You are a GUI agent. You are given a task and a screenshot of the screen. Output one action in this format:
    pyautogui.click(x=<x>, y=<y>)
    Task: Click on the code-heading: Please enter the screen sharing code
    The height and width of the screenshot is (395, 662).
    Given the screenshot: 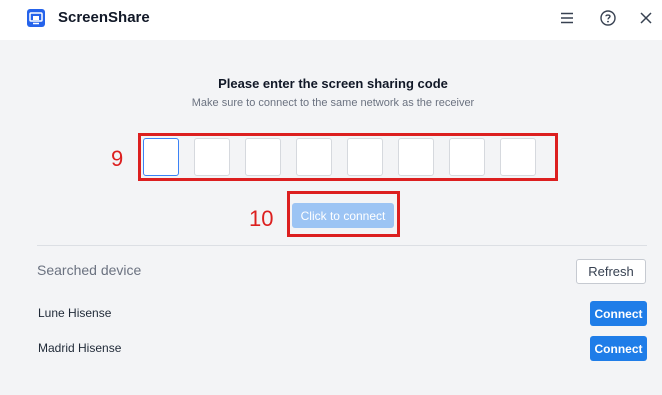 What is the action you would take?
    pyautogui.click(x=333, y=83)
    